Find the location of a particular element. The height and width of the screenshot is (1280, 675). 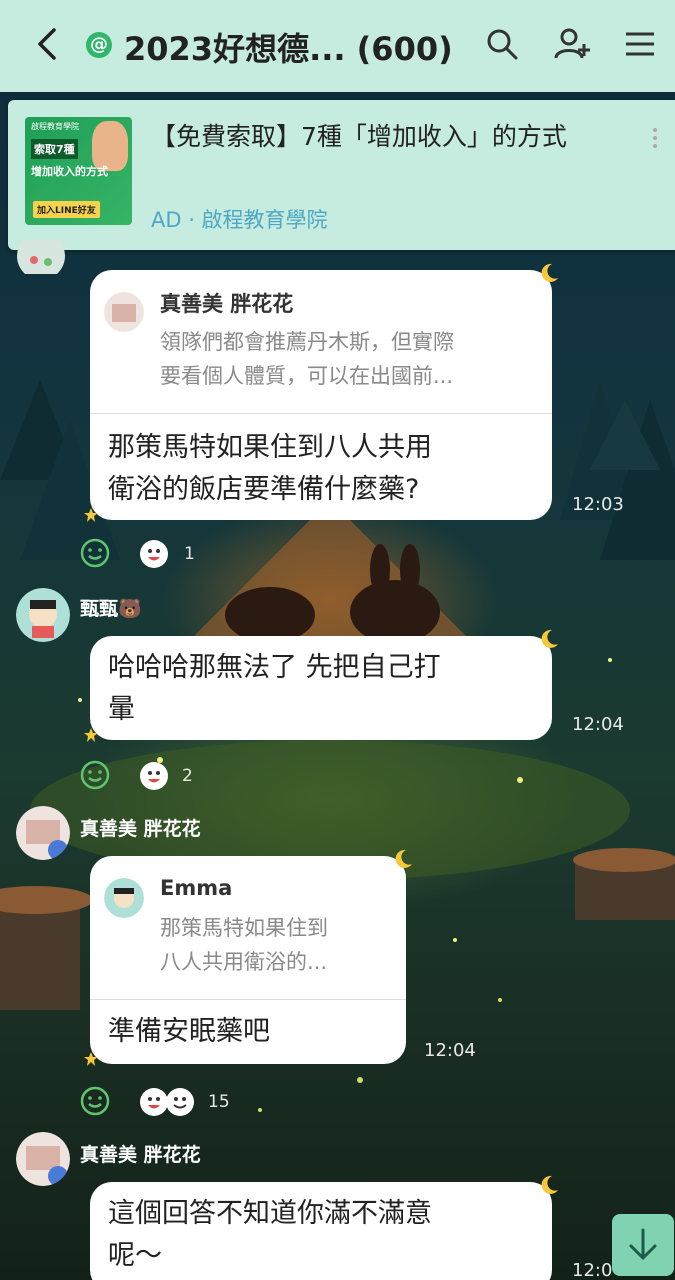

reaction-count: 2 is located at coordinates (187, 776).